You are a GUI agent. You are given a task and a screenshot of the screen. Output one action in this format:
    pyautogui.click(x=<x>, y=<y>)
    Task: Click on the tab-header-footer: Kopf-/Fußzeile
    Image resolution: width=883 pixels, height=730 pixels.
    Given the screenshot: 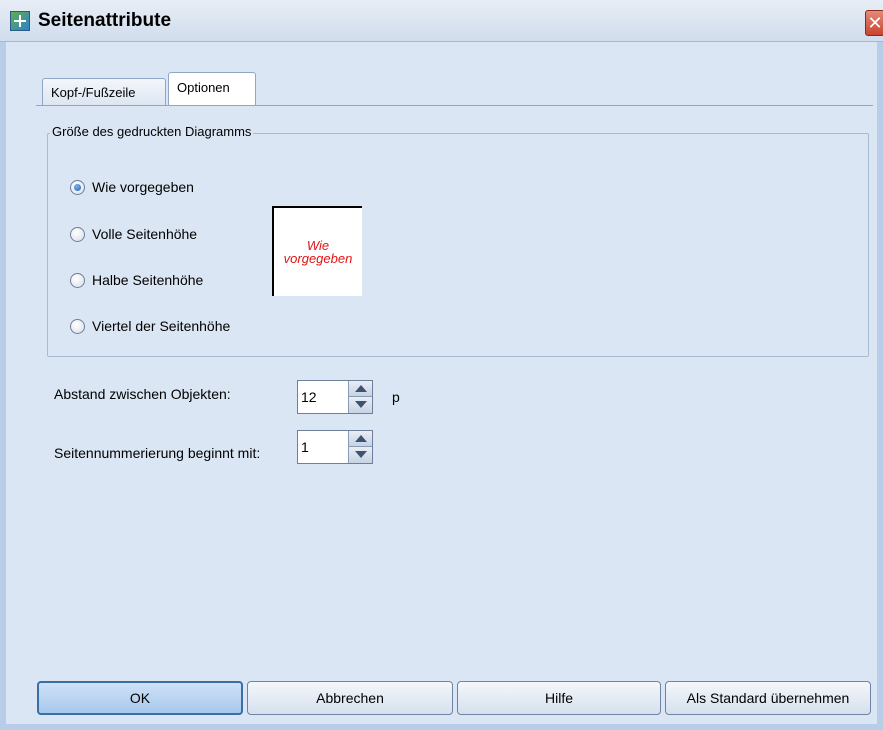 What is the action you would take?
    pyautogui.click(x=104, y=91)
    